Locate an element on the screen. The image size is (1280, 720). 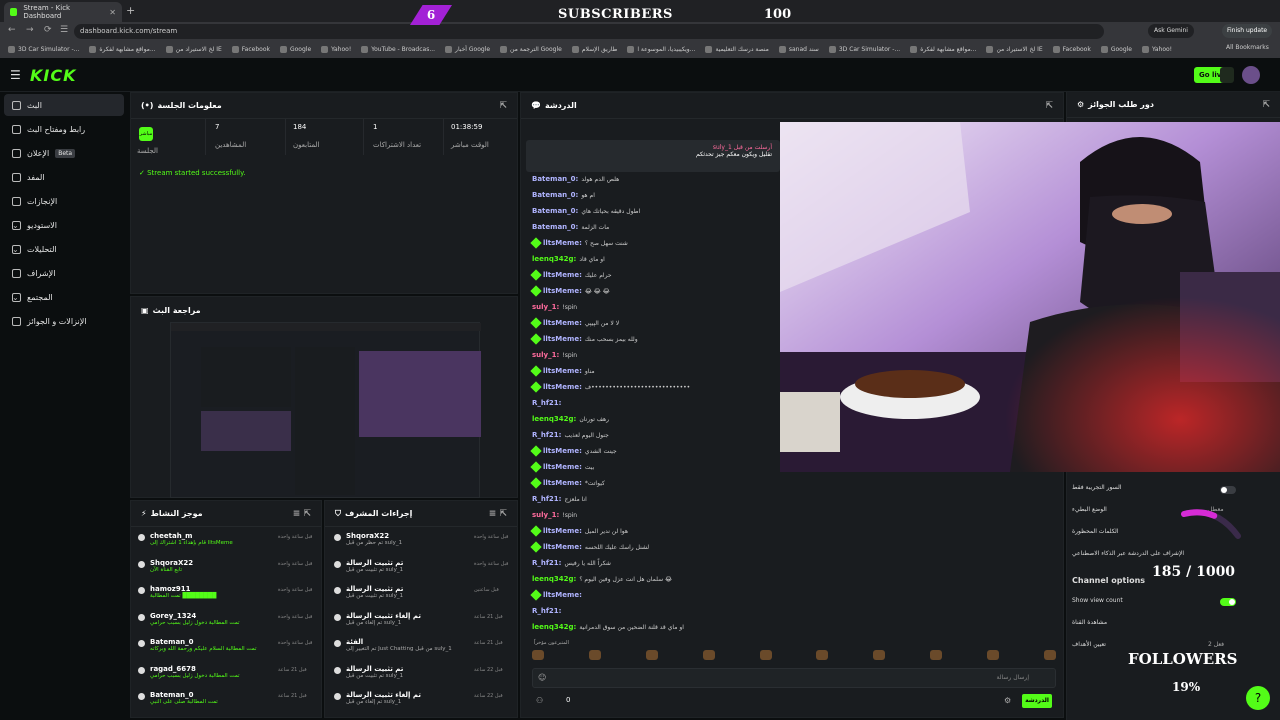
help-icon: ? is located at coordinates (1258, 698).